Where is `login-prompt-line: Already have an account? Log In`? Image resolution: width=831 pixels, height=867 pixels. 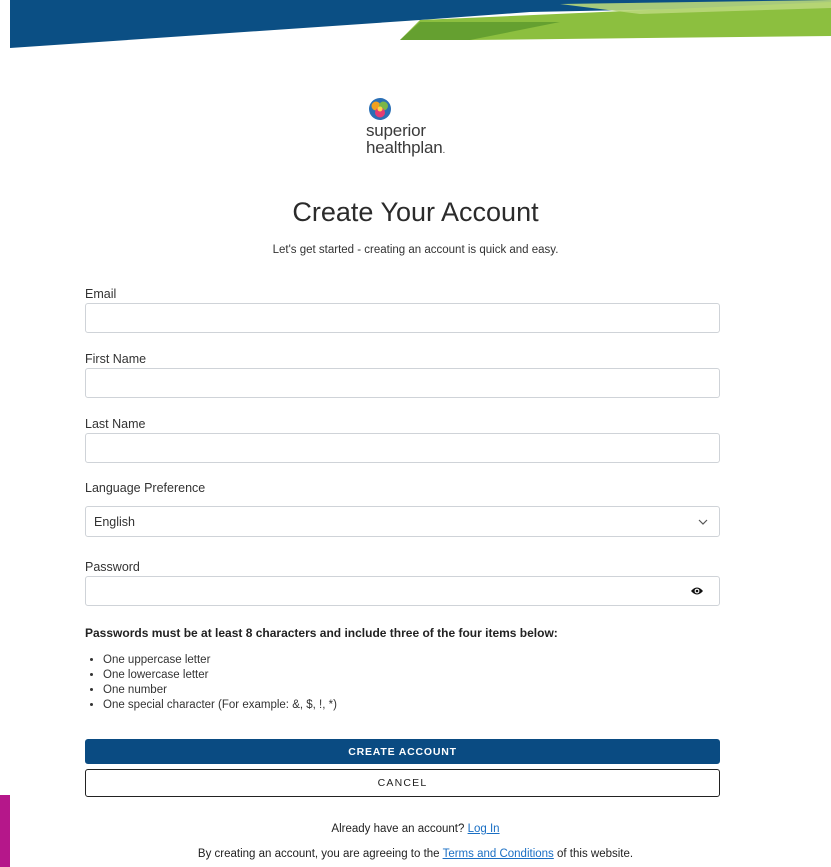
login-prompt-line: Already have an account? Log In is located at coordinates (415, 829).